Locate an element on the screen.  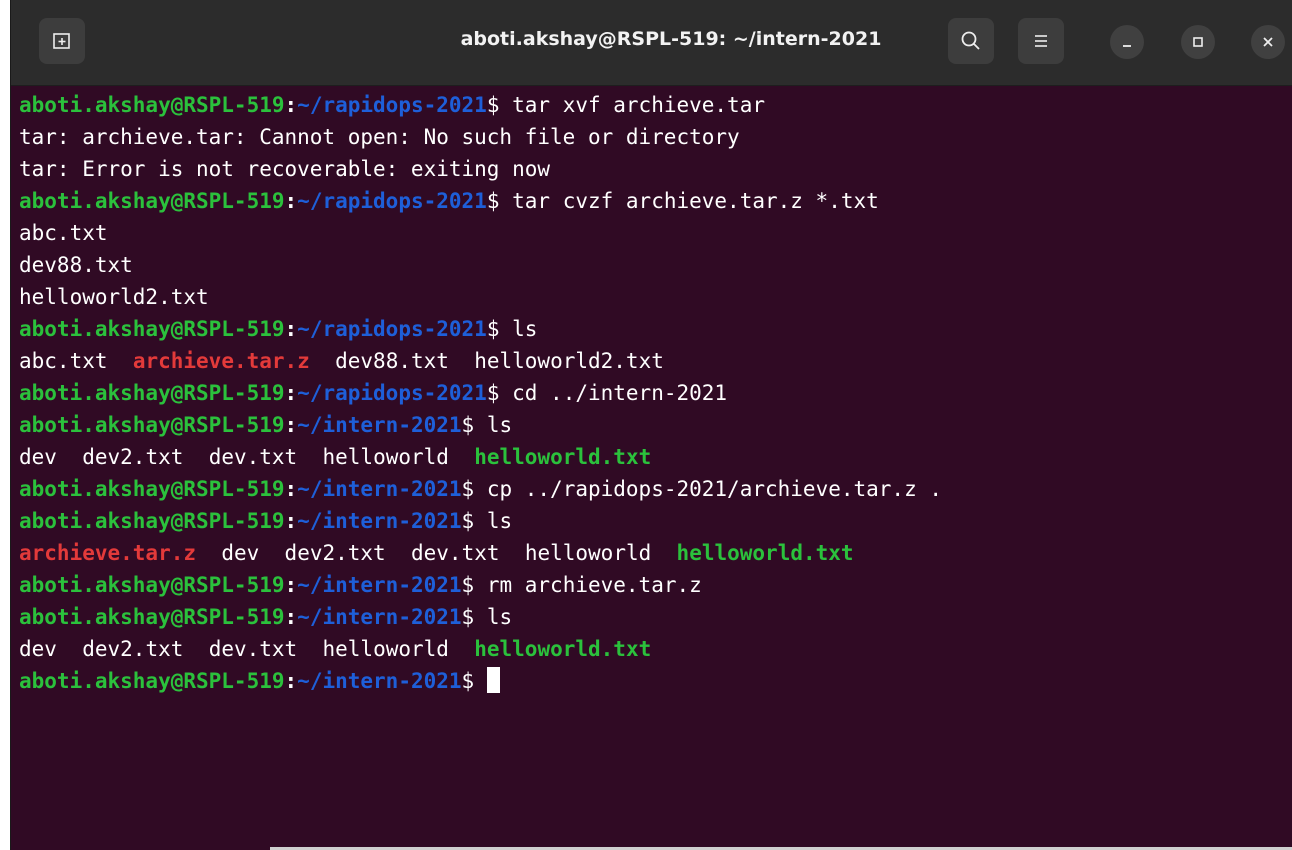
menu-button is located at coordinates (1041, 41).